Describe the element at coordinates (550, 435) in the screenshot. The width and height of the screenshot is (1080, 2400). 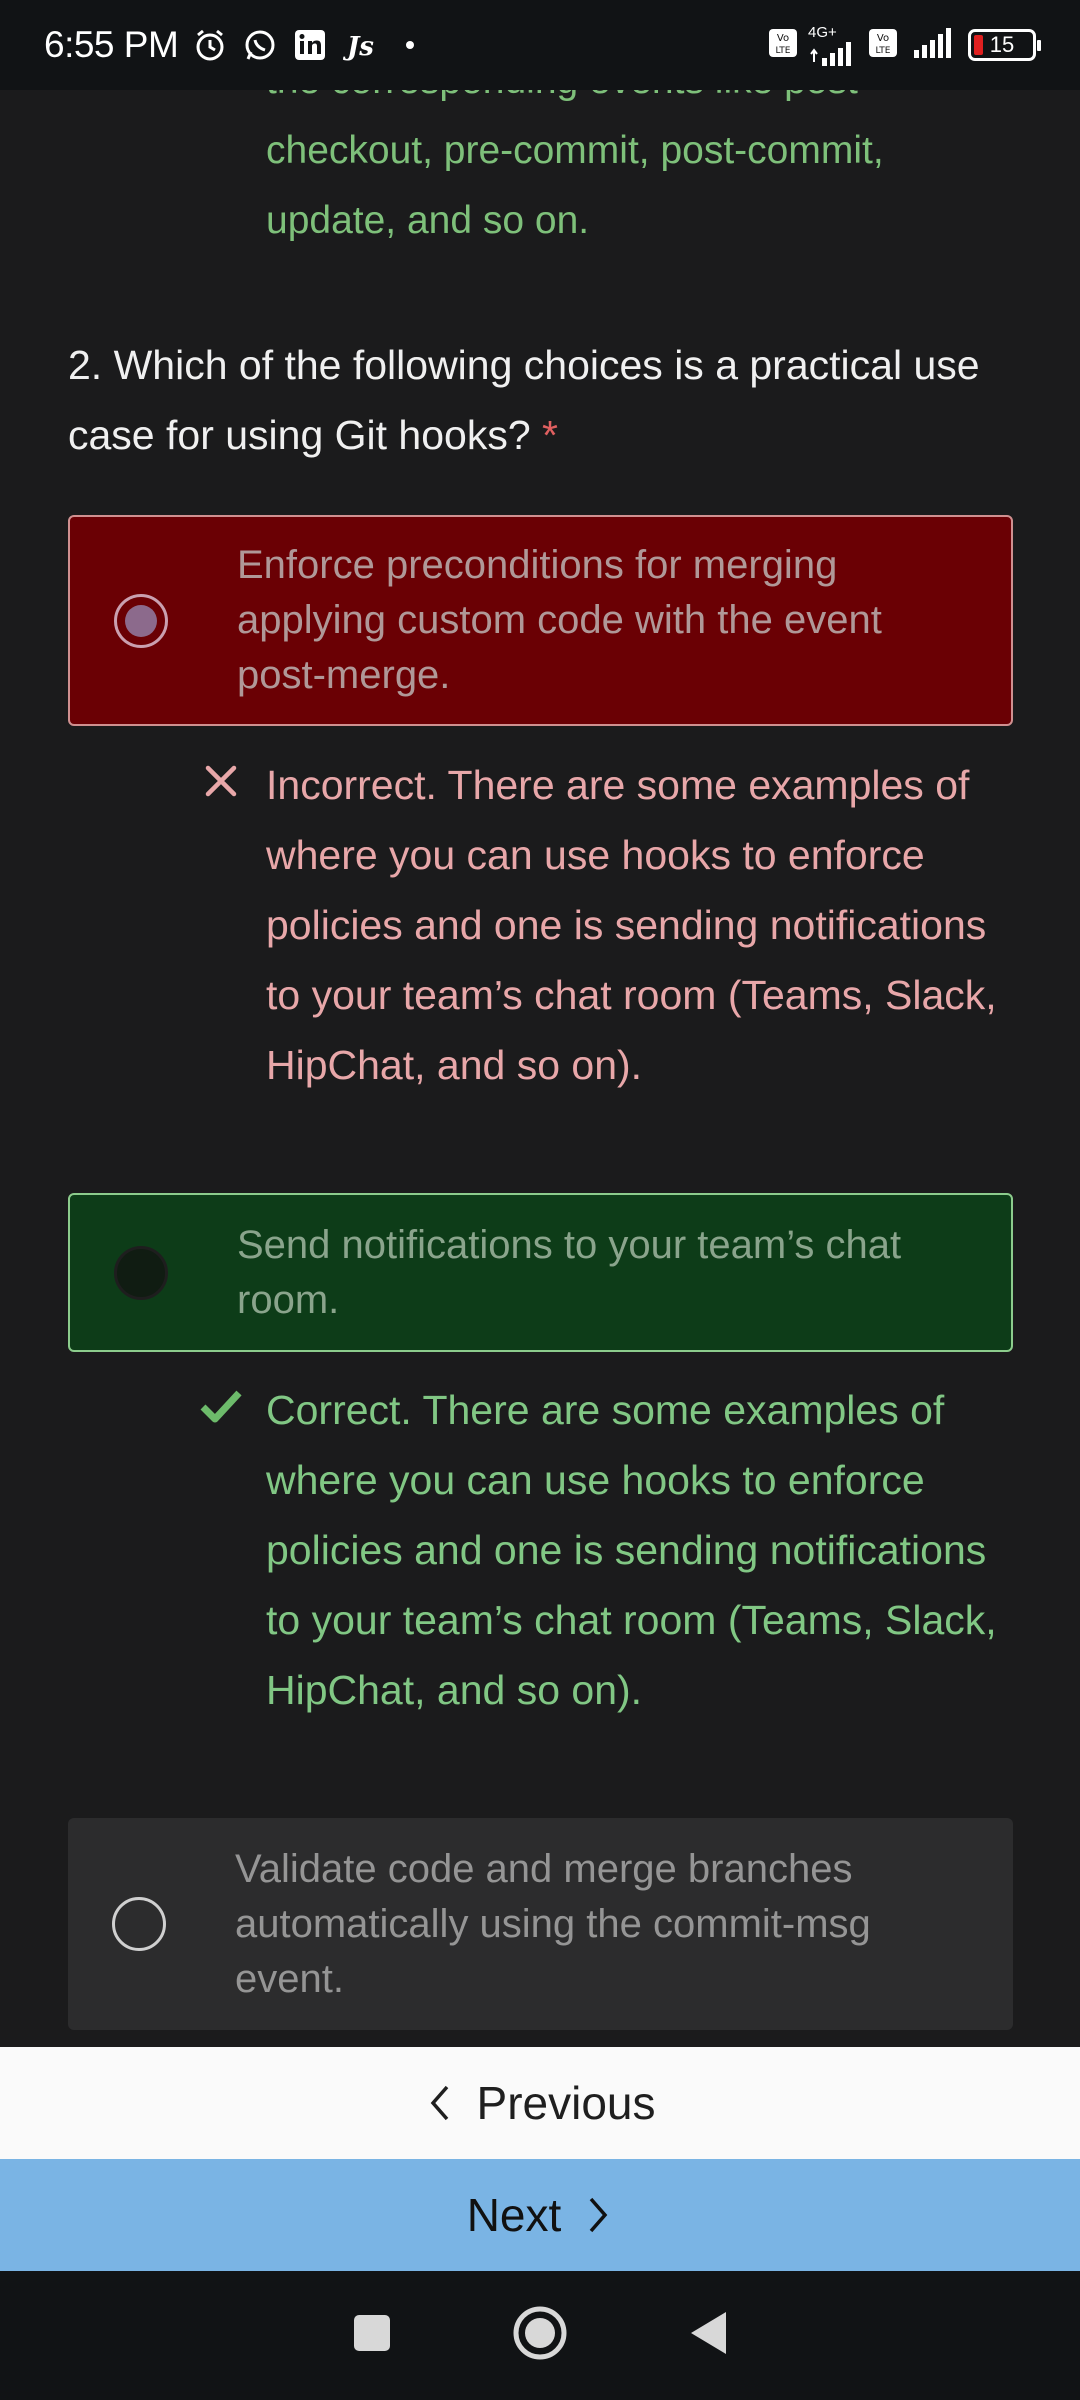
I see `required-marker: *` at that location.